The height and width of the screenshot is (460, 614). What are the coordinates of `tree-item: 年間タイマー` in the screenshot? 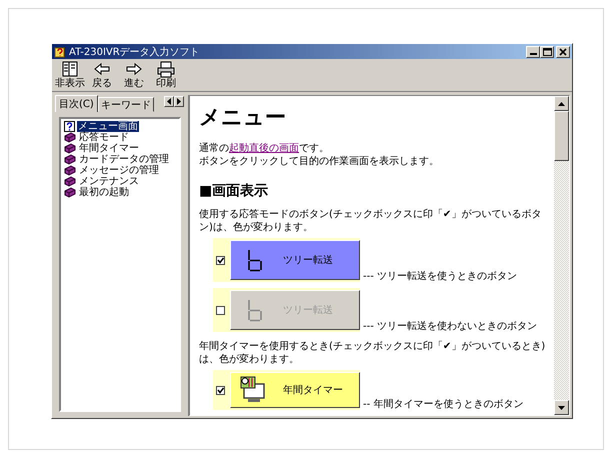 It's located at (109, 148).